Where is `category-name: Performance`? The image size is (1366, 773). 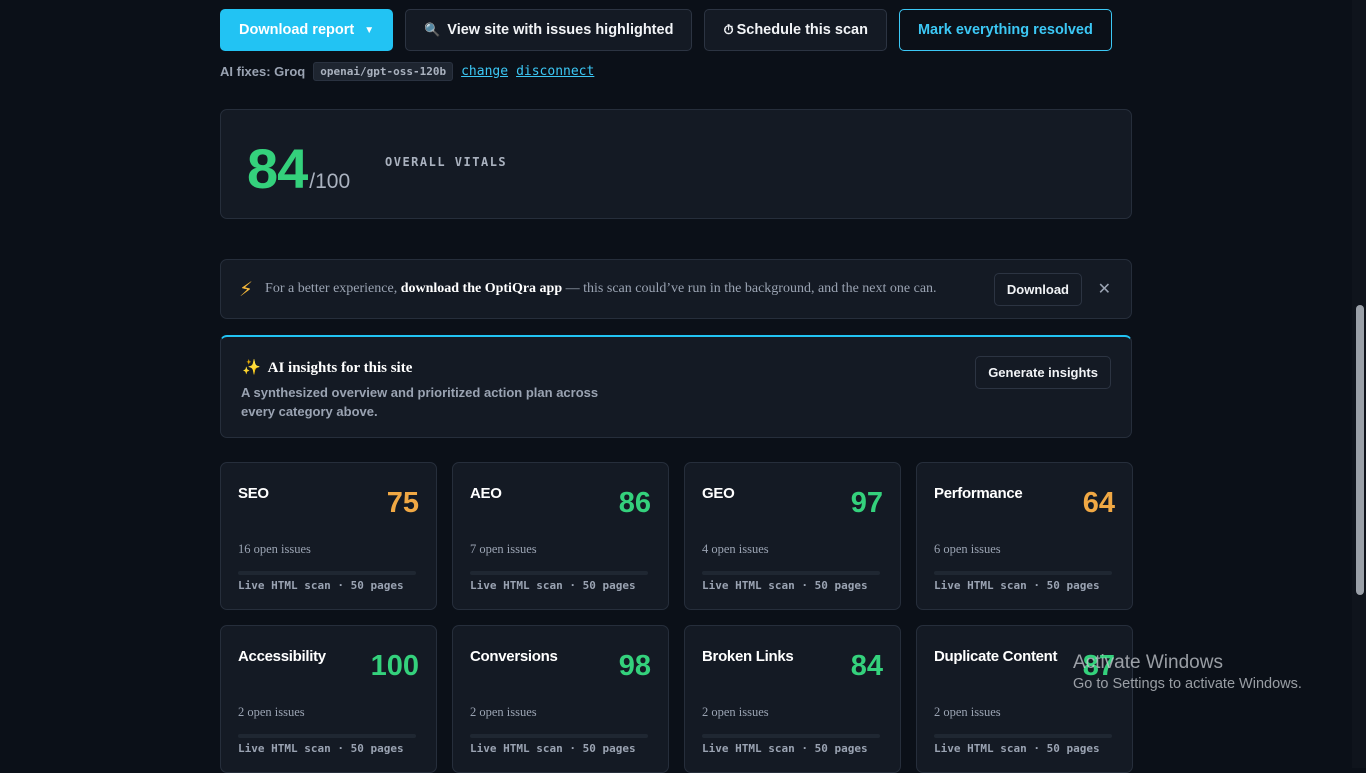 category-name: Performance is located at coordinates (978, 493).